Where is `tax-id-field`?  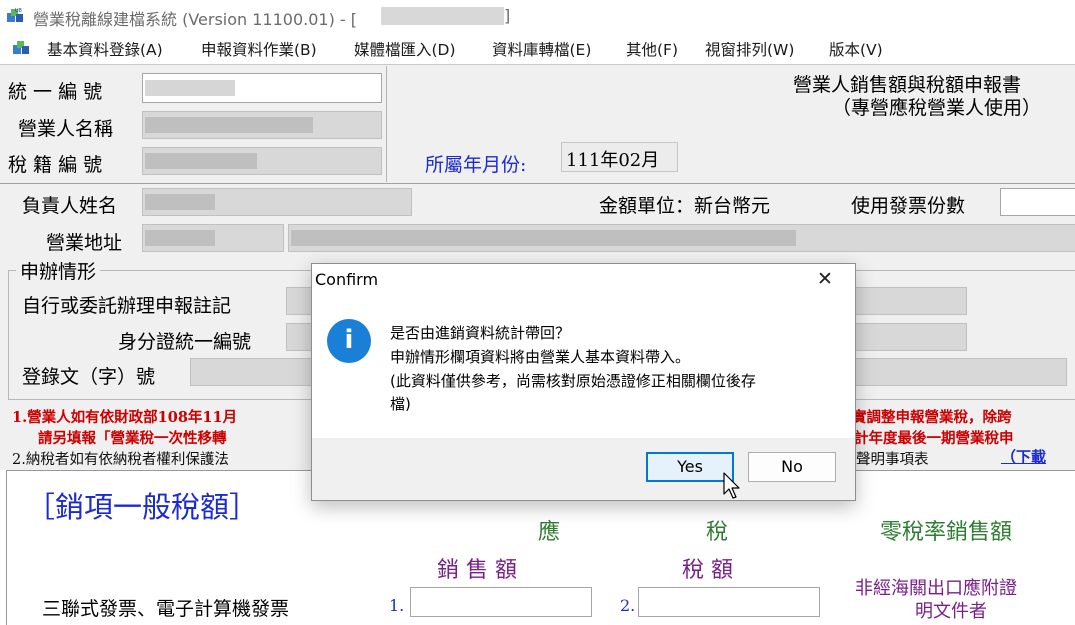 tax-id-field is located at coordinates (262, 88).